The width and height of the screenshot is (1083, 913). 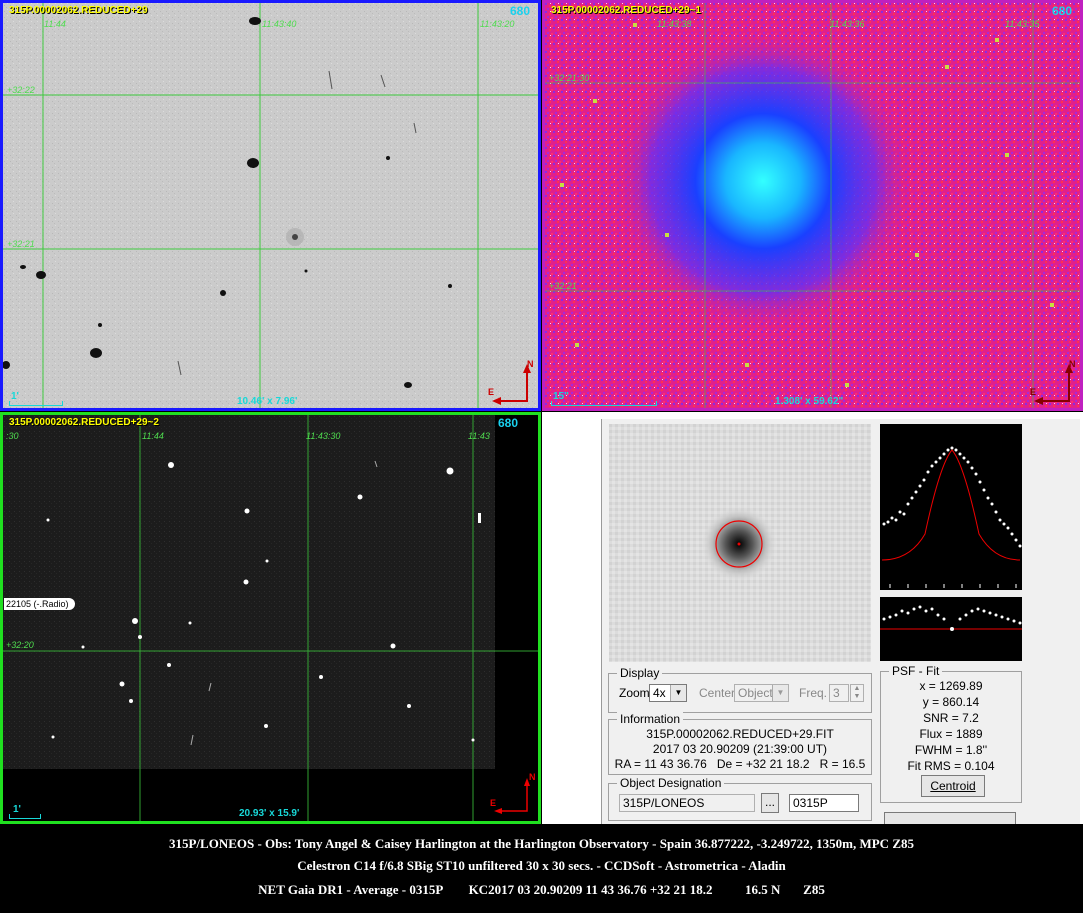 I want to click on psf-fit-rms-value: Fit RMS = 0.104, so click(x=951, y=766).